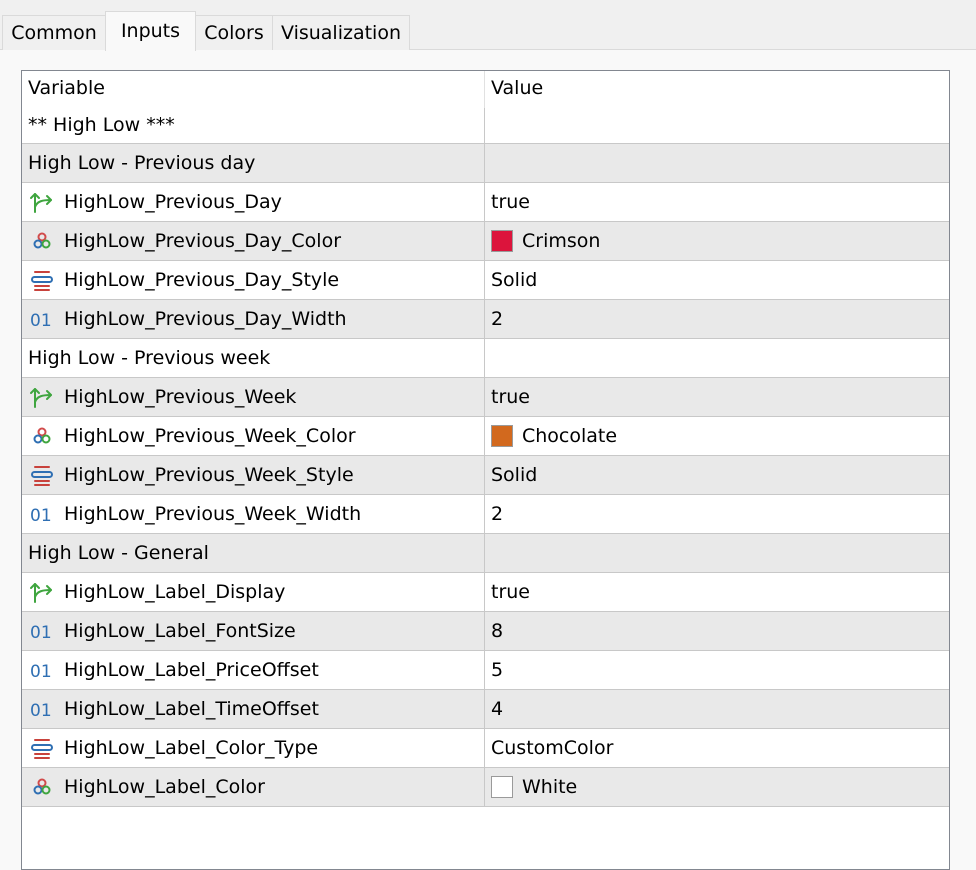 This screenshot has height=870, width=976. Describe the element at coordinates (142, 163) in the screenshot. I see `variable-name: High Low - Previous day` at that location.